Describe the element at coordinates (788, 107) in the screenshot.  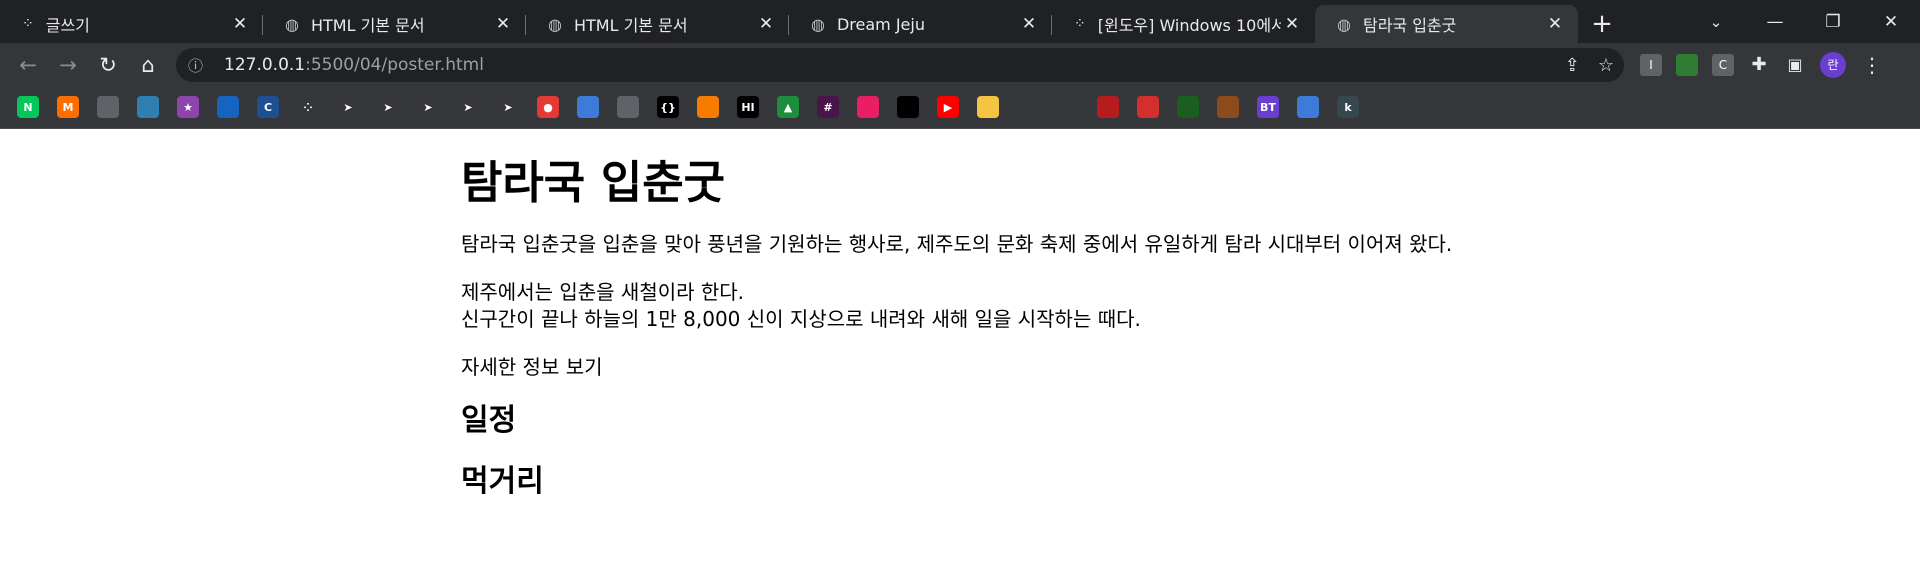
I see `bookmark-20-icon: ▲` at that location.